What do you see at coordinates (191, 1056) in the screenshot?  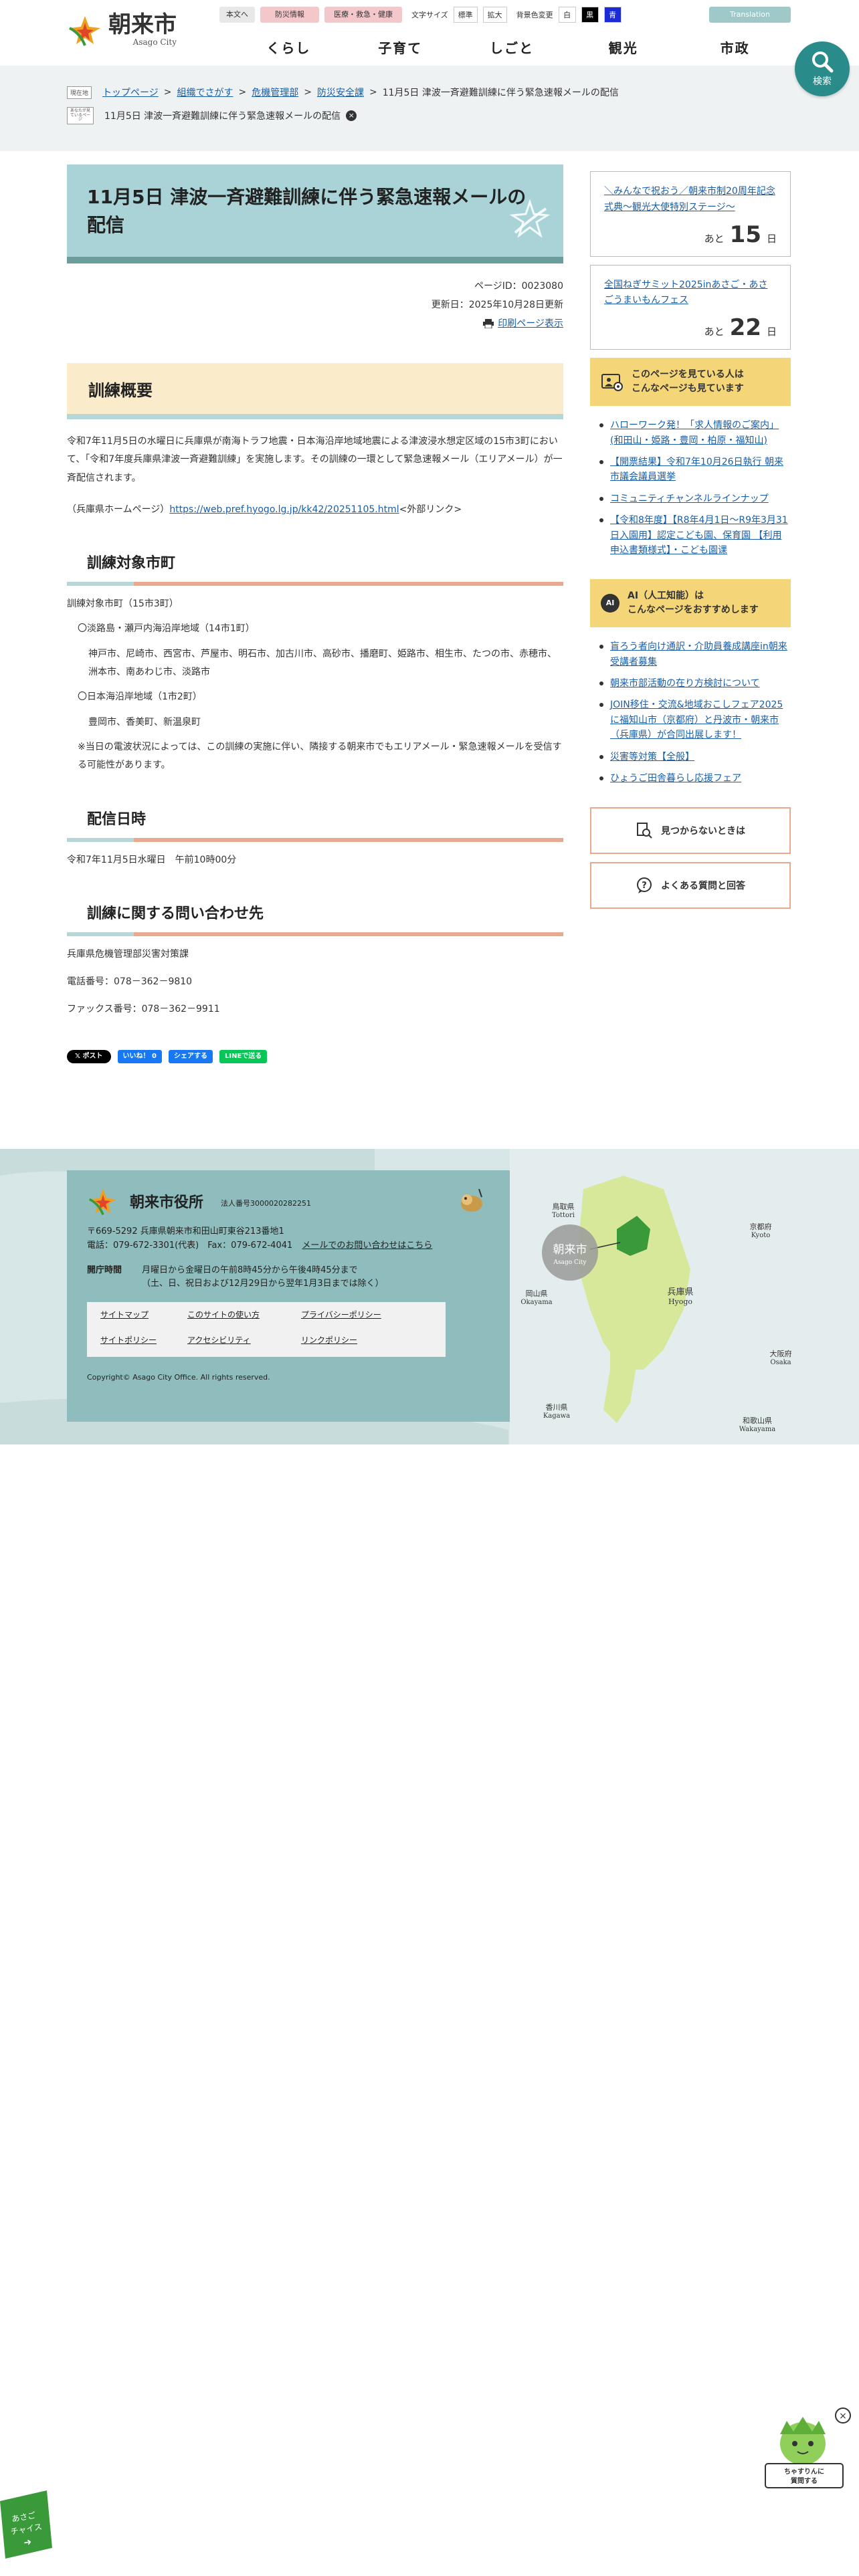 I see `facebook-share-button: シェアする` at bounding box center [191, 1056].